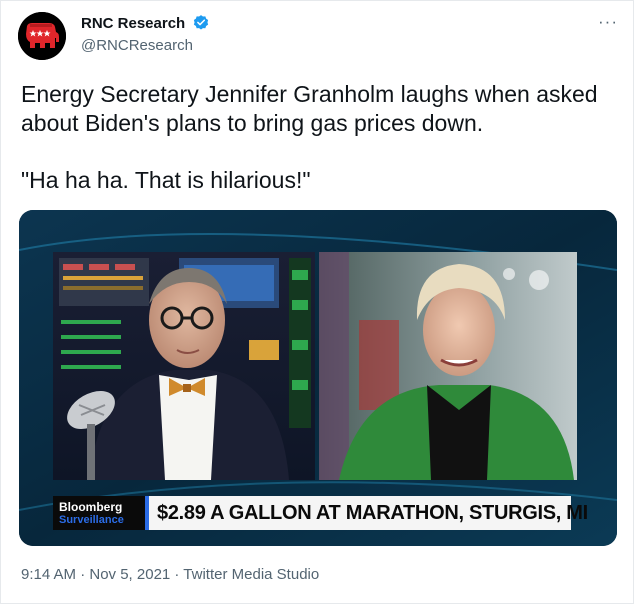  What do you see at coordinates (166, 180) in the screenshot?
I see `tweet-quote-line: "Ha ha ha. That is hilarious!"` at bounding box center [166, 180].